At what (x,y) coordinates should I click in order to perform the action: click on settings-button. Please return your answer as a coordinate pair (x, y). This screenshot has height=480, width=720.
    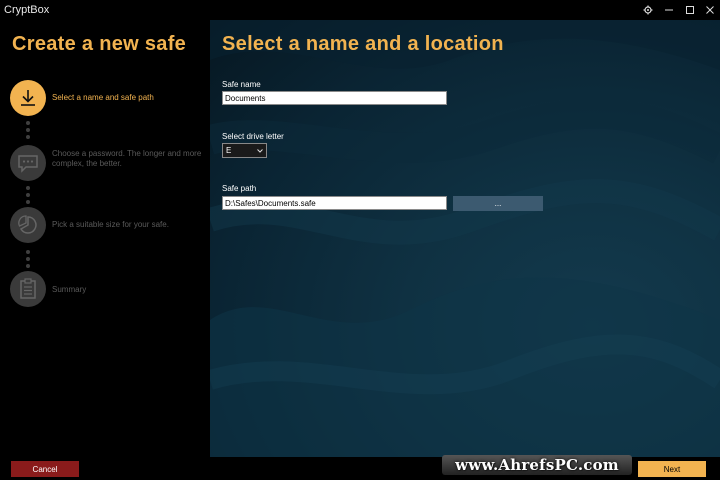
    Looking at the image, I should click on (648, 10).